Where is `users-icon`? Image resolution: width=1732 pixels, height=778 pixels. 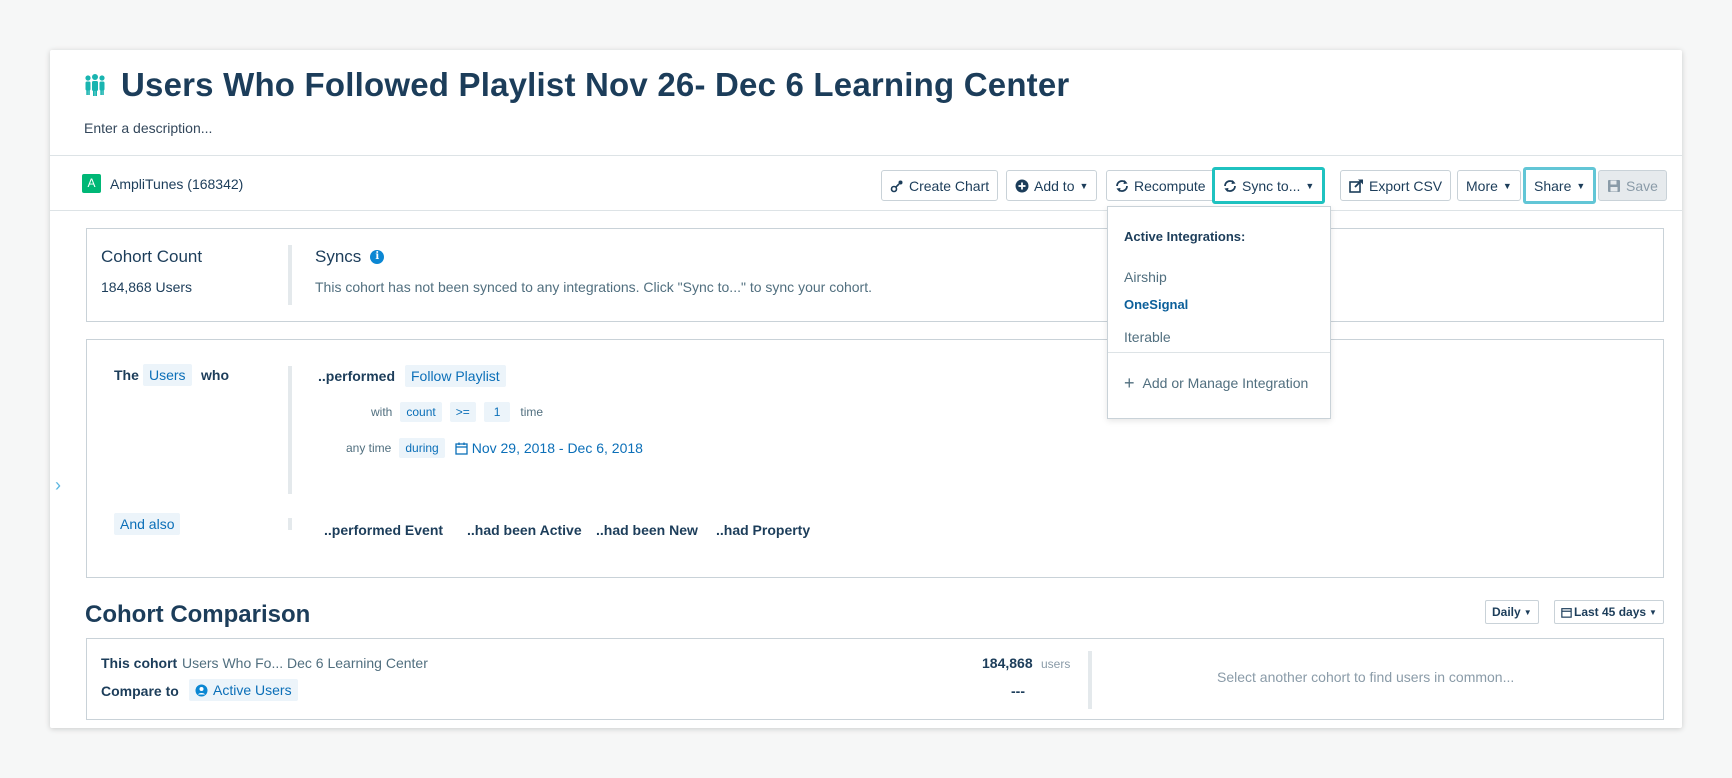 users-icon is located at coordinates (95, 85).